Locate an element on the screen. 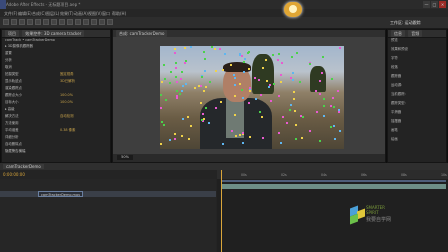 The height and width of the screenshot is (252, 448). current-timecode: 0:00:00:00 is located at coordinates (14, 174).